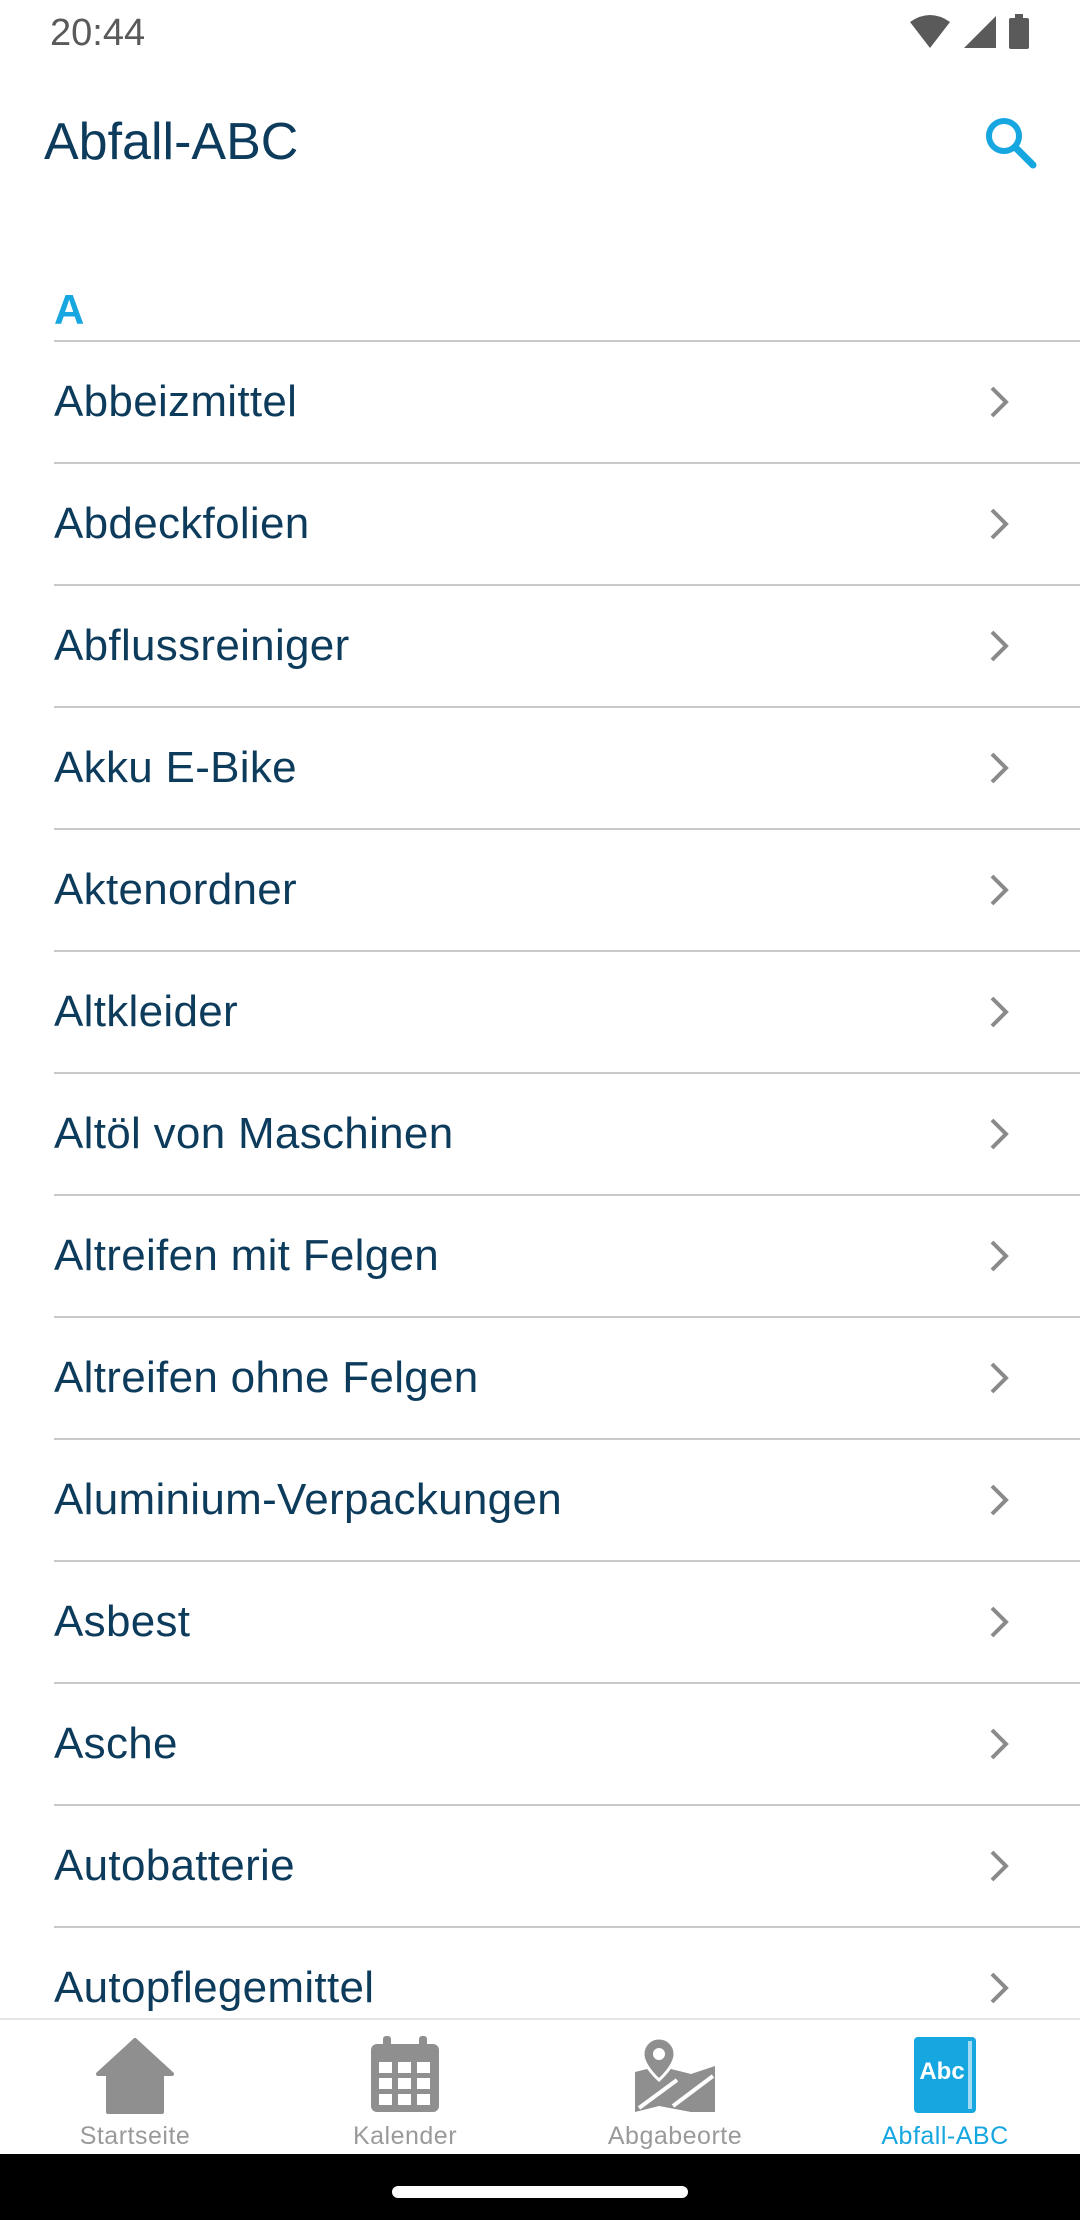 The height and width of the screenshot is (2220, 1080). I want to click on list-item: Abflussreiniger, so click(567, 647).